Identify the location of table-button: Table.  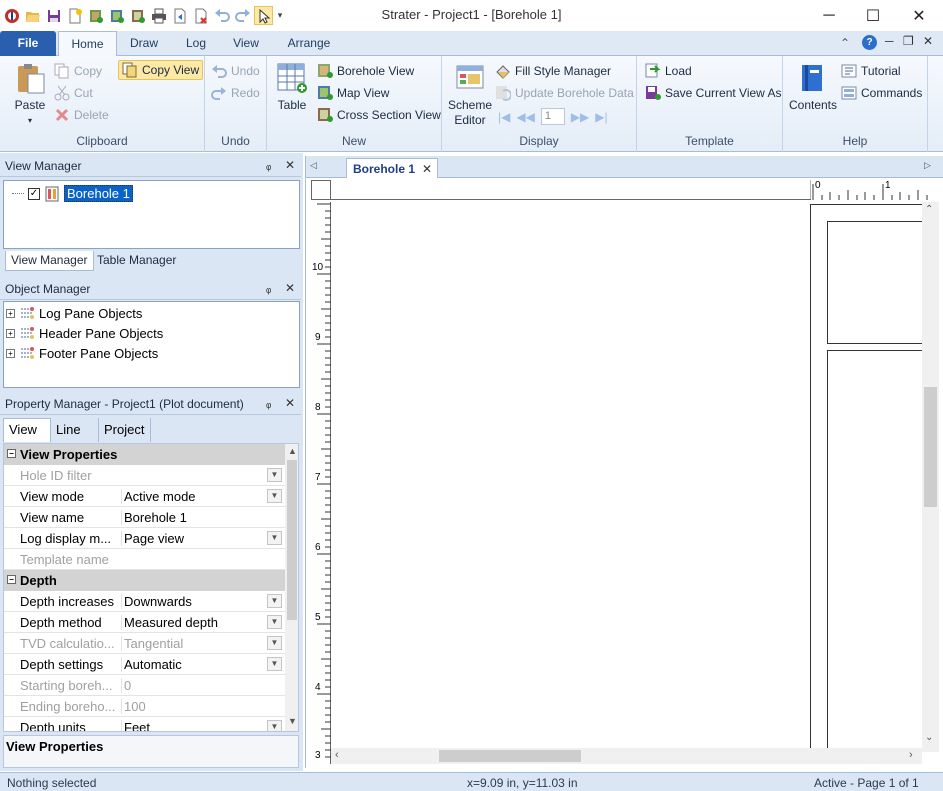
(292, 87).